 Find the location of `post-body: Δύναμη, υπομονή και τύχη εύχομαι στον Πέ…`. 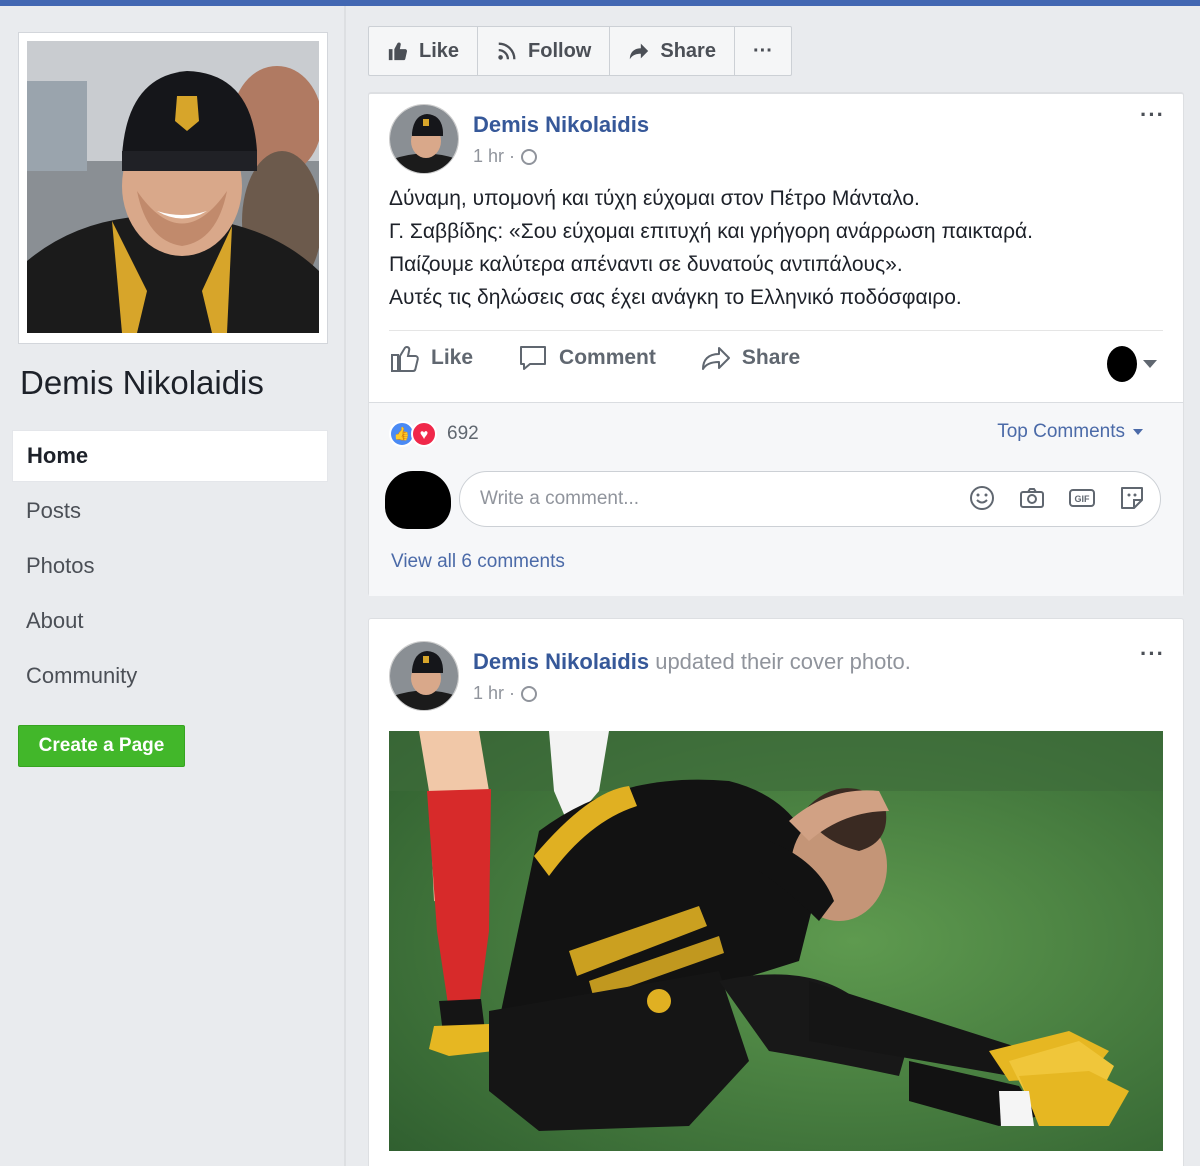

post-body: Δύναμη, υπομονή και τύχη εύχομαι στον Πέ… is located at coordinates (779, 248).